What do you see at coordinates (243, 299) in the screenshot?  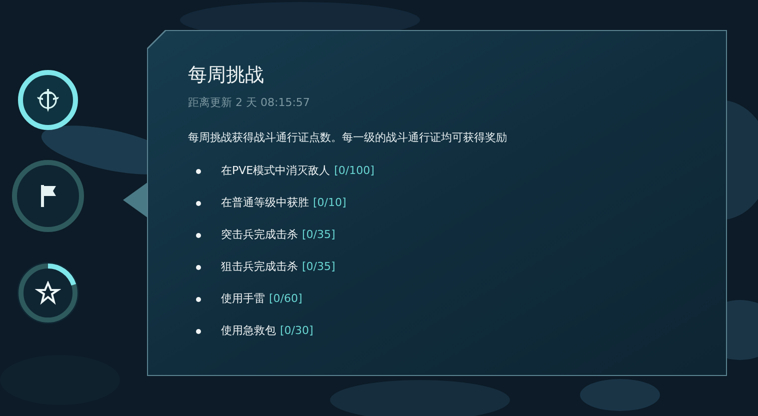 I see `challenge-text: 使用手雷` at bounding box center [243, 299].